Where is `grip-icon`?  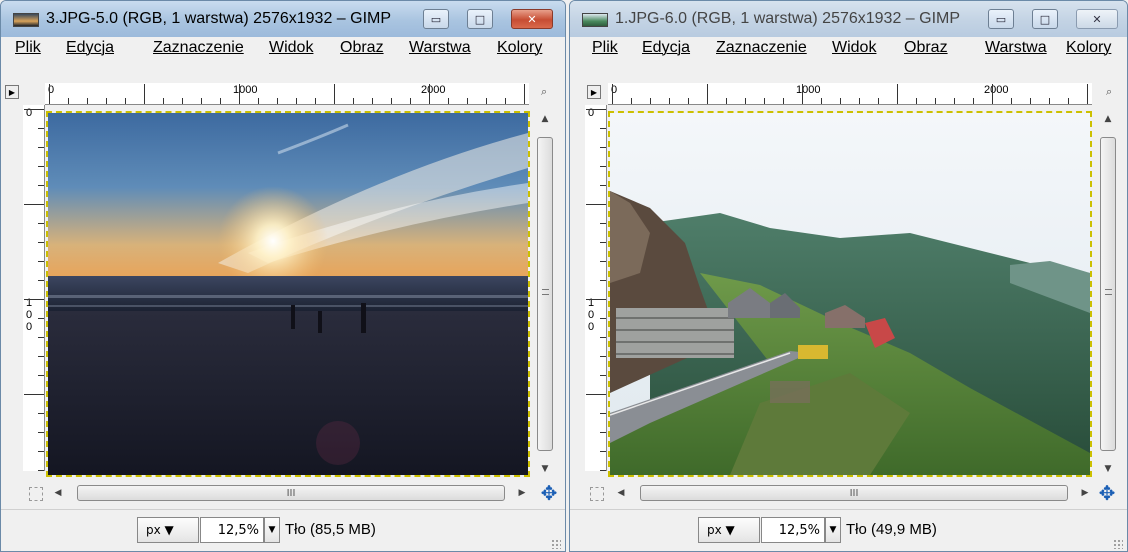
grip-icon is located at coordinates (545, 292).